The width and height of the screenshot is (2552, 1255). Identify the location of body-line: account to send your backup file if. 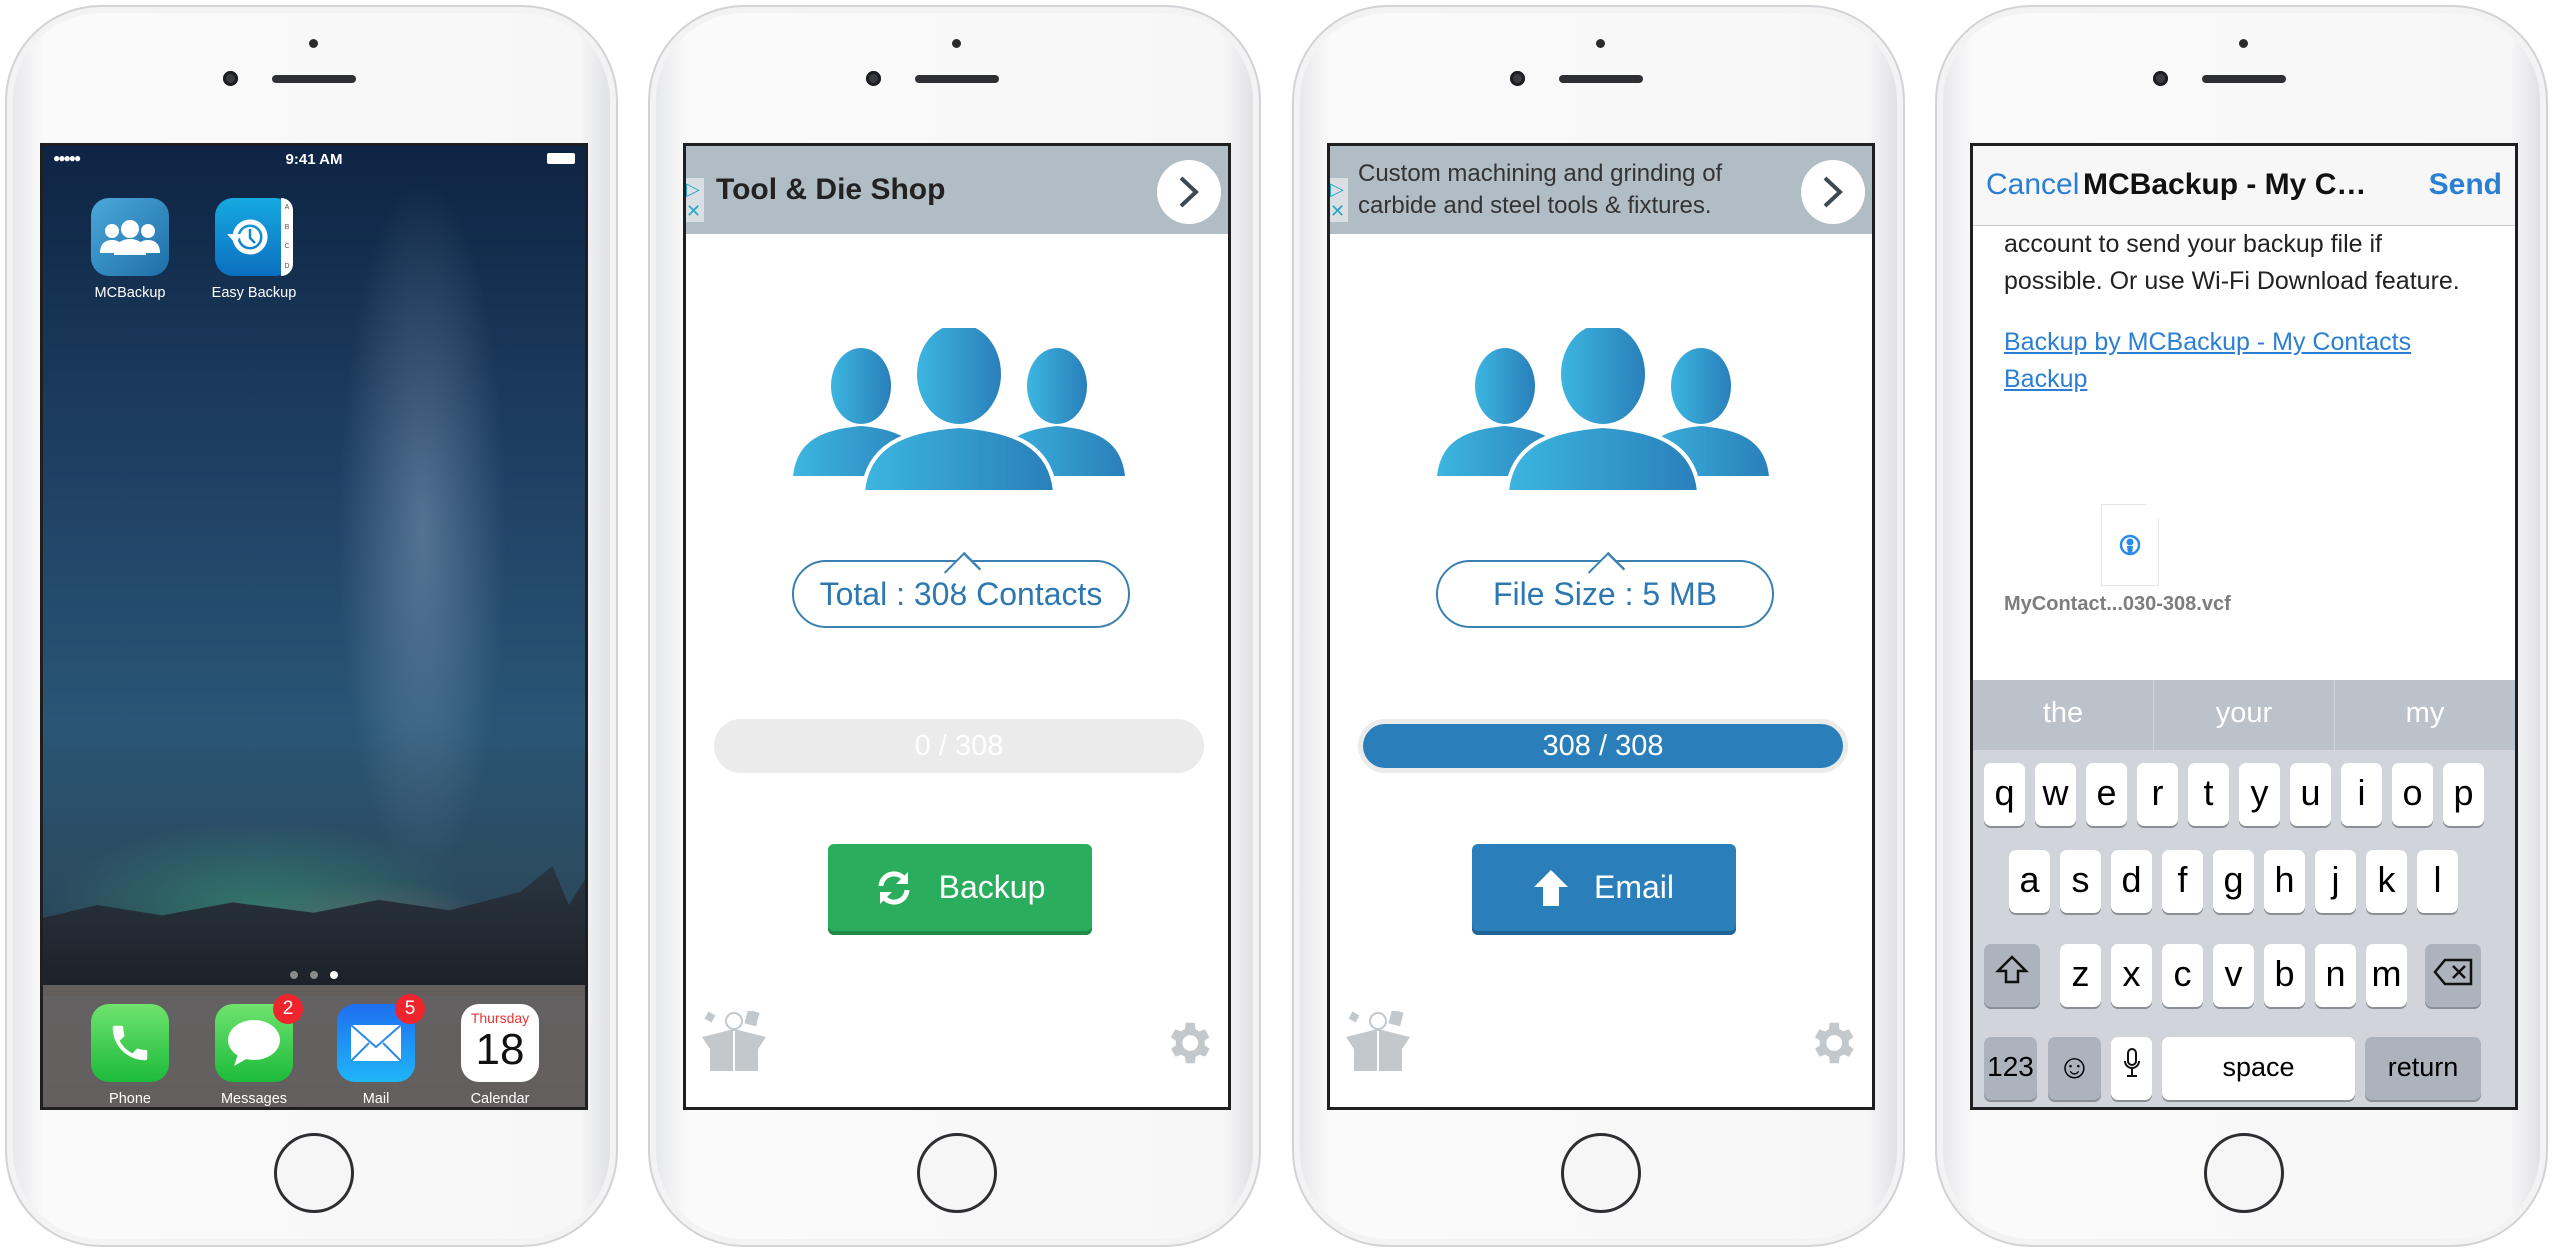
(2193, 244).